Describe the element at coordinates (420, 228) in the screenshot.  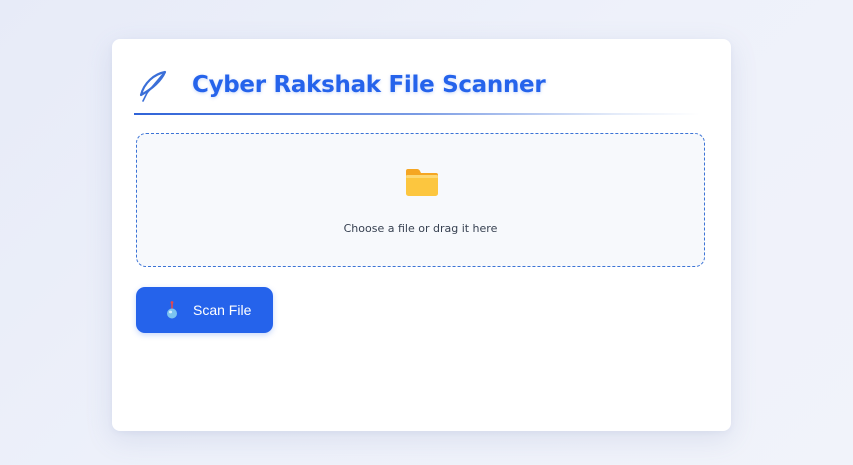
I see `dropzone-label: Choose a file or drag it here` at that location.